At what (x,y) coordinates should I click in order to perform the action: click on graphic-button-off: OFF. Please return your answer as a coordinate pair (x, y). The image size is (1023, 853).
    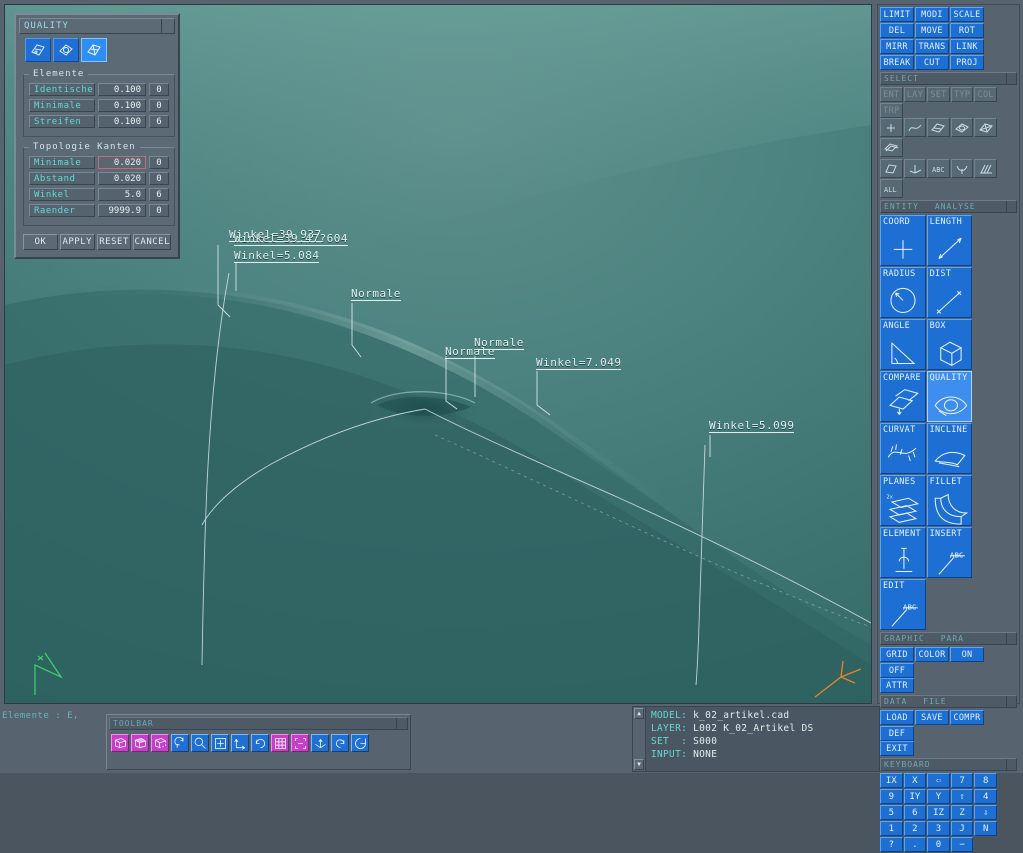
    Looking at the image, I should click on (897, 670).